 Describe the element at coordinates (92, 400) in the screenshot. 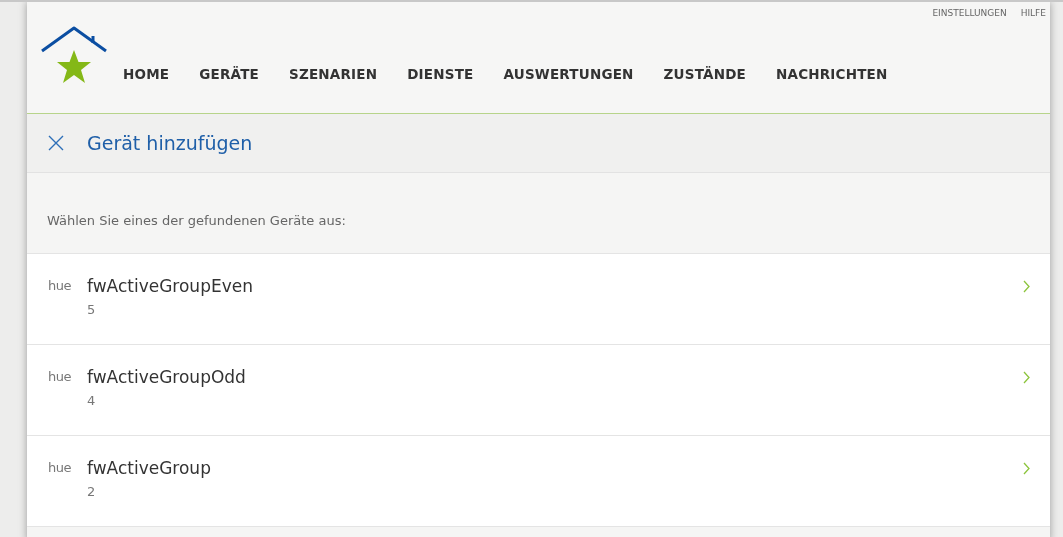

I see `device-count: 4` at that location.